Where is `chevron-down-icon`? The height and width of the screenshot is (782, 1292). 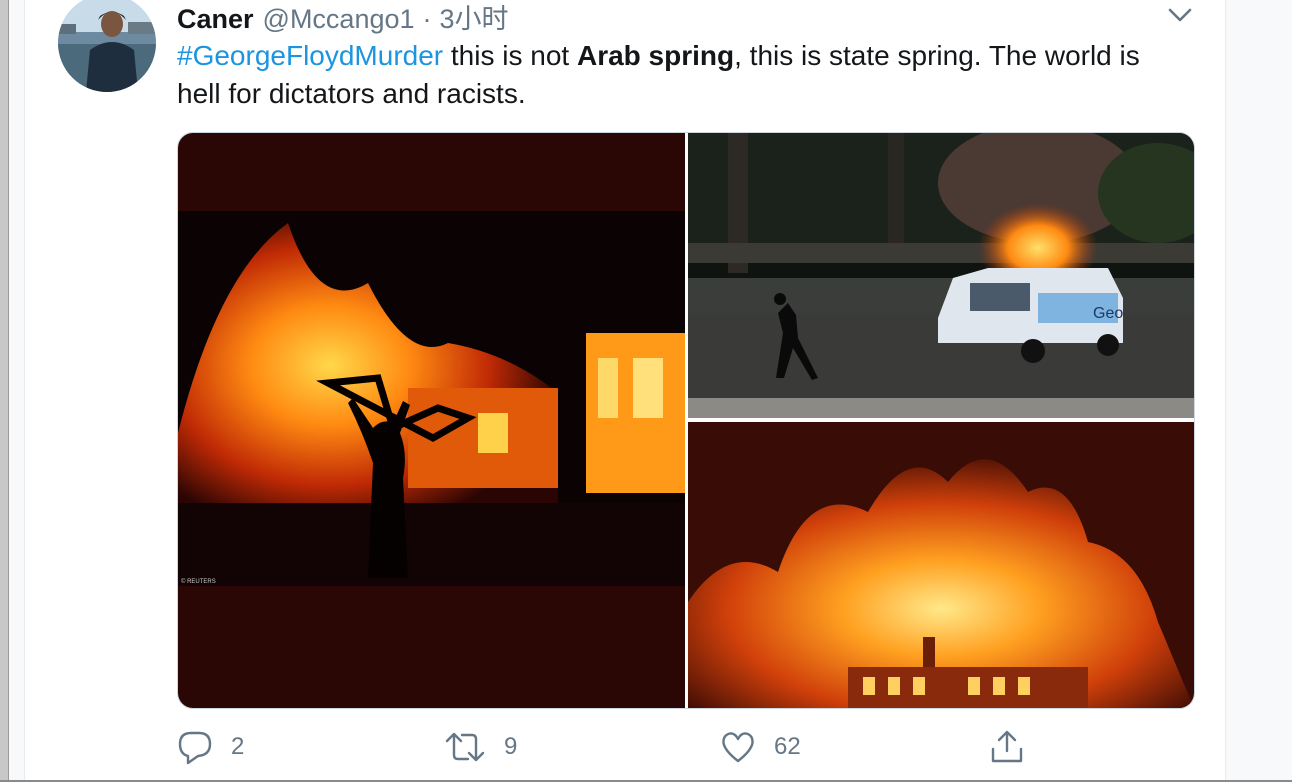 chevron-down-icon is located at coordinates (1180, 20).